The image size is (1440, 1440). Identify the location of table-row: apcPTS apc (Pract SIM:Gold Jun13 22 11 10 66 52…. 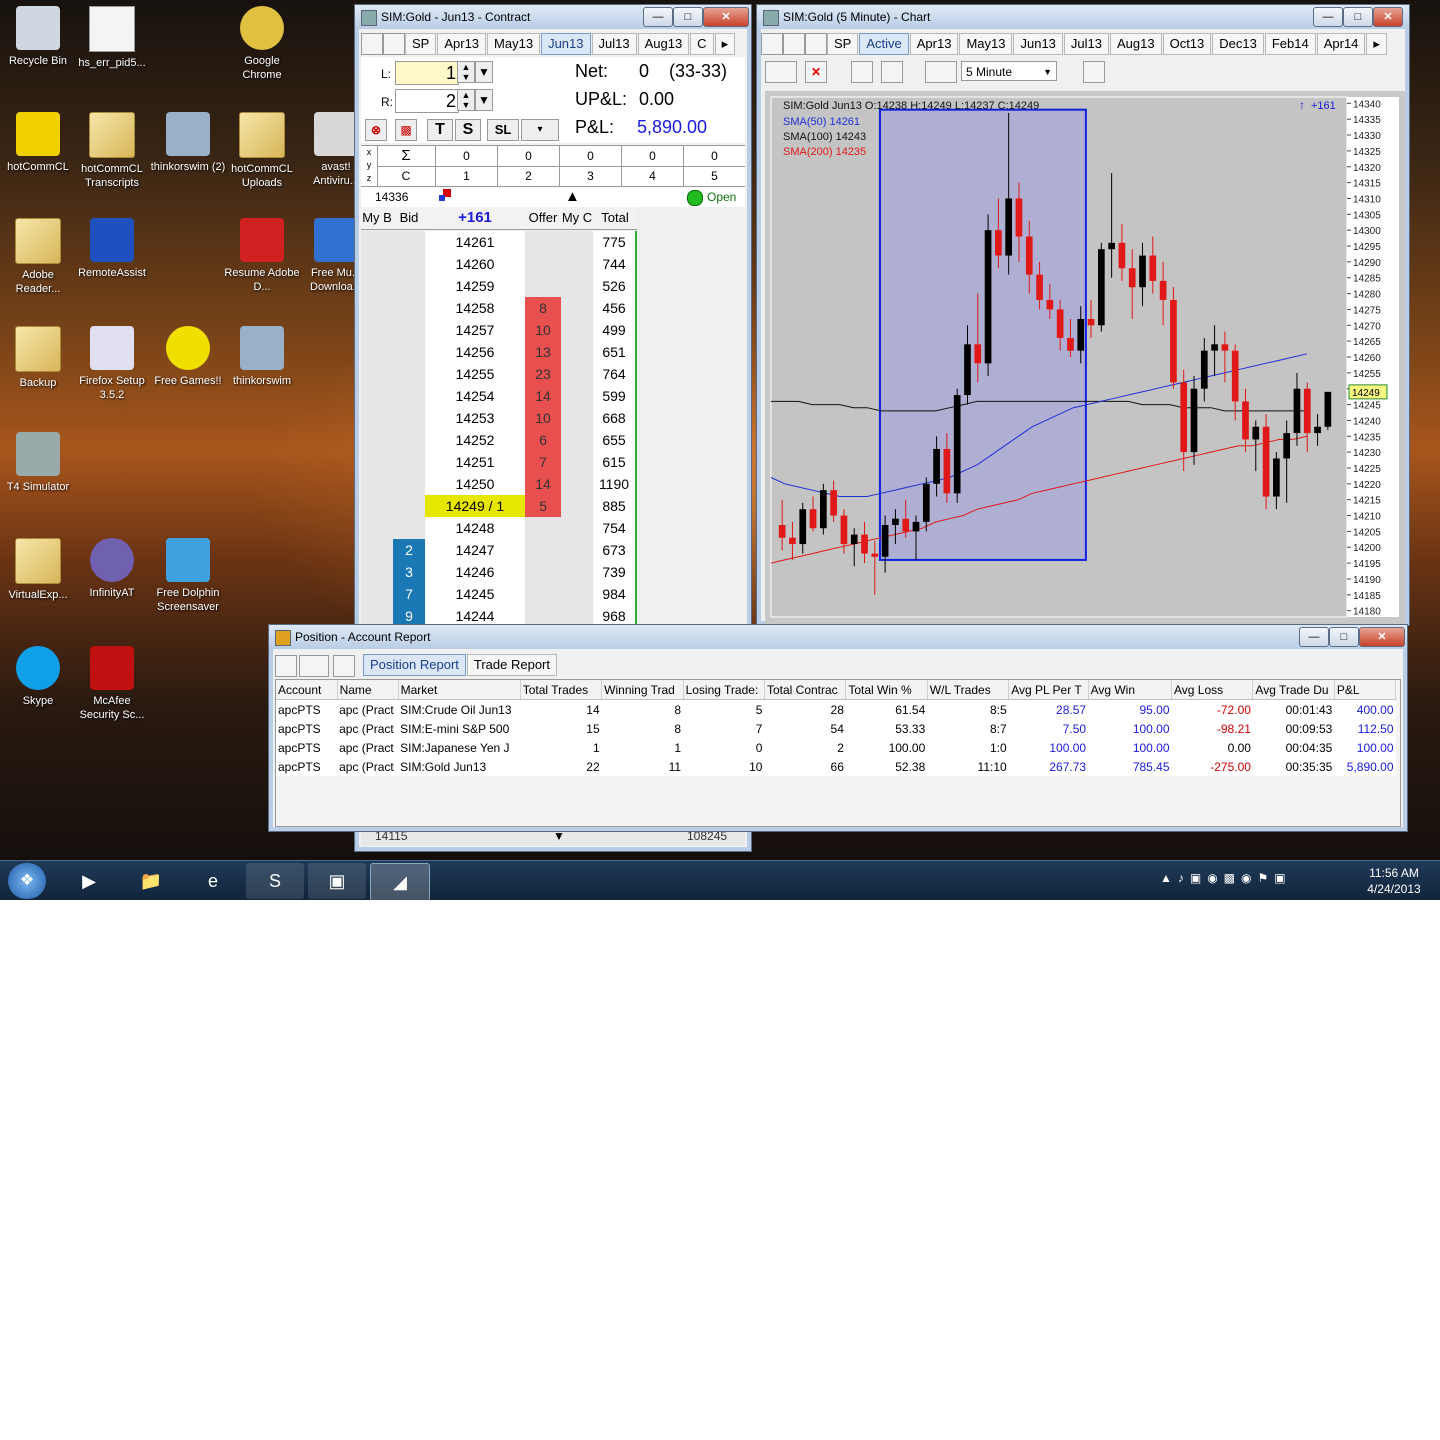
(836, 766).